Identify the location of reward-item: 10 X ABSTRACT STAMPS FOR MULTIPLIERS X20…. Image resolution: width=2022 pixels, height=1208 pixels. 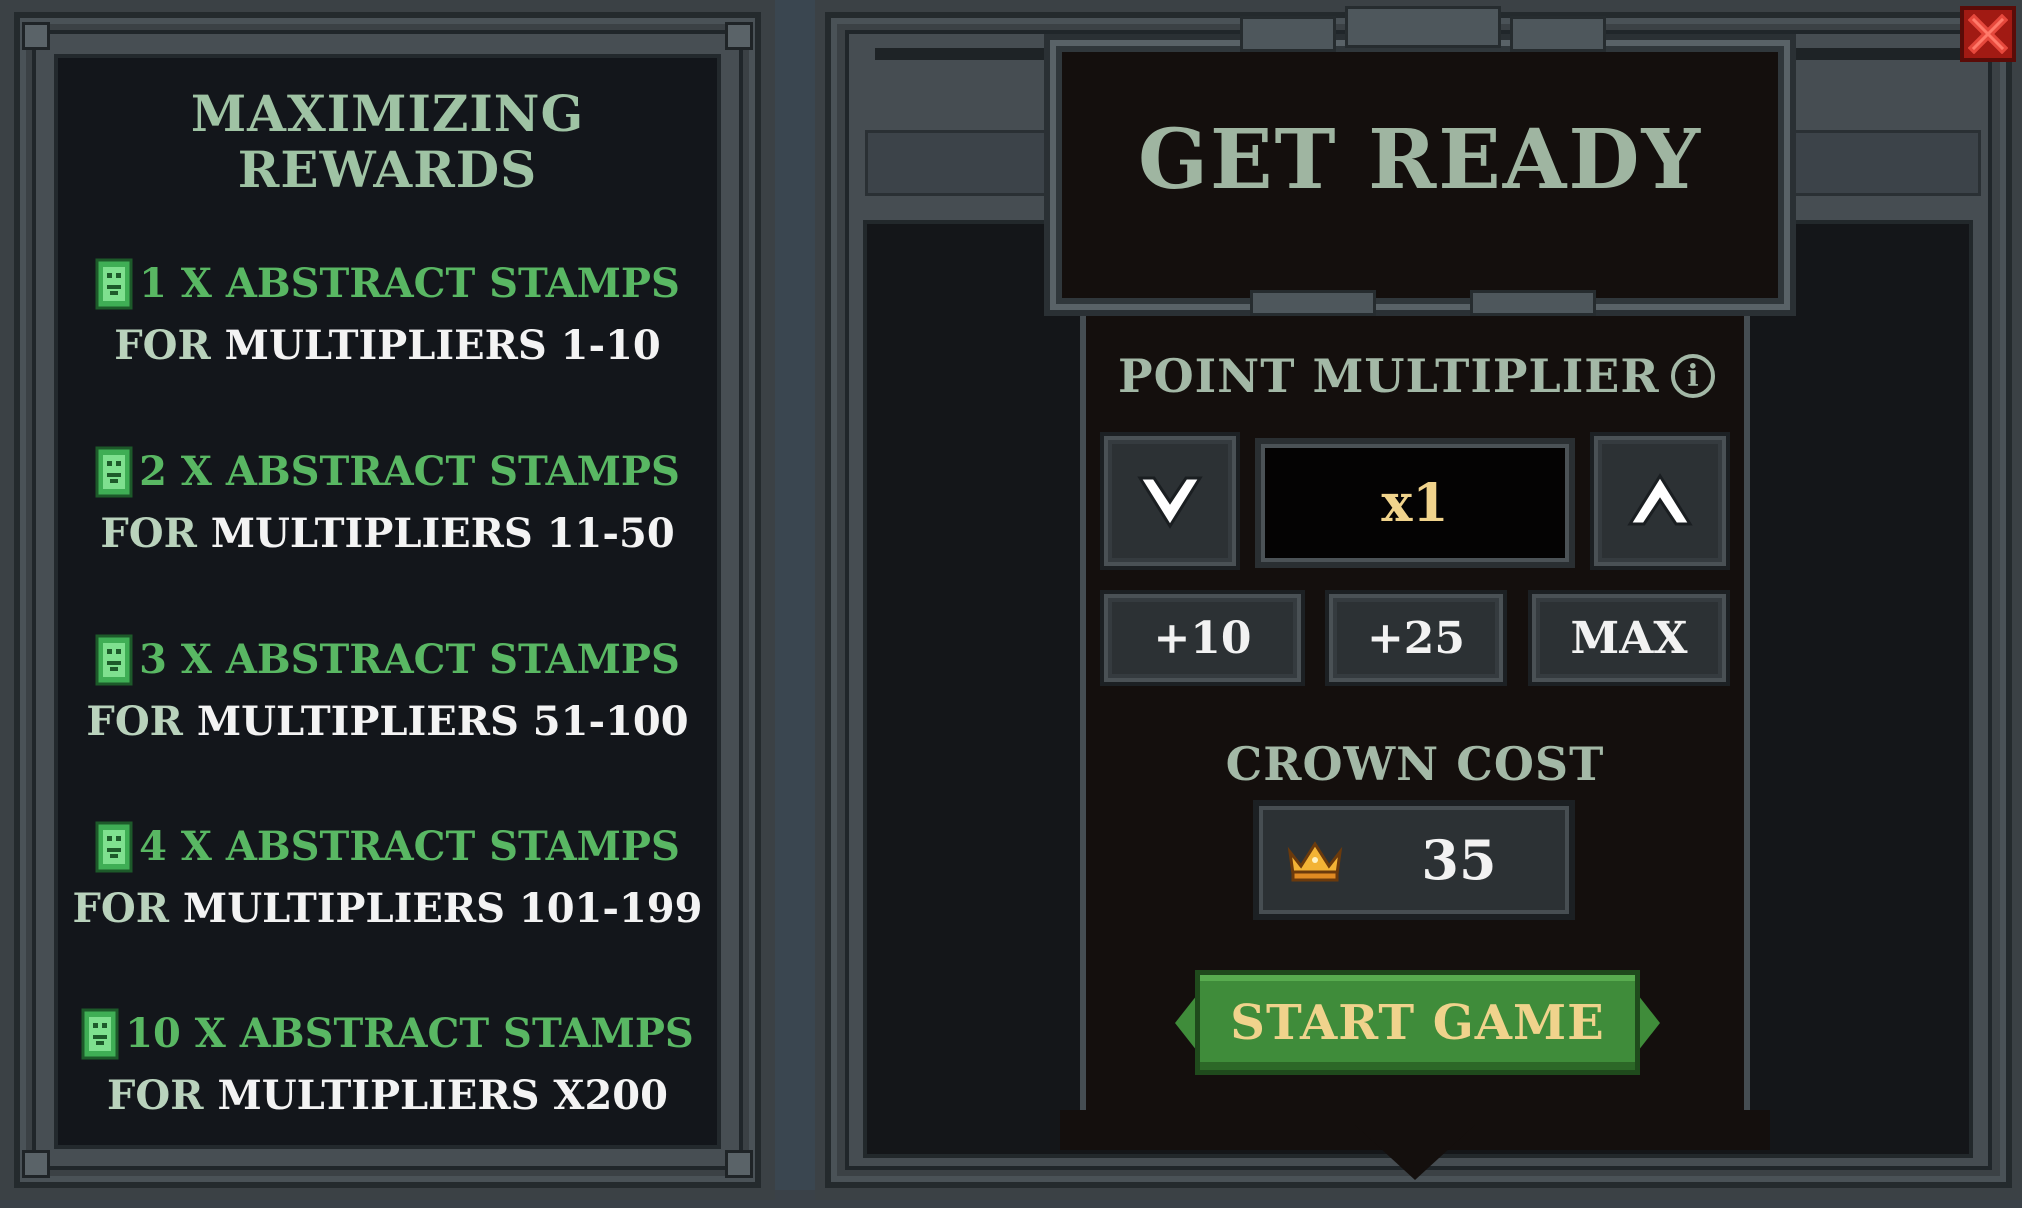
(387, 1064).